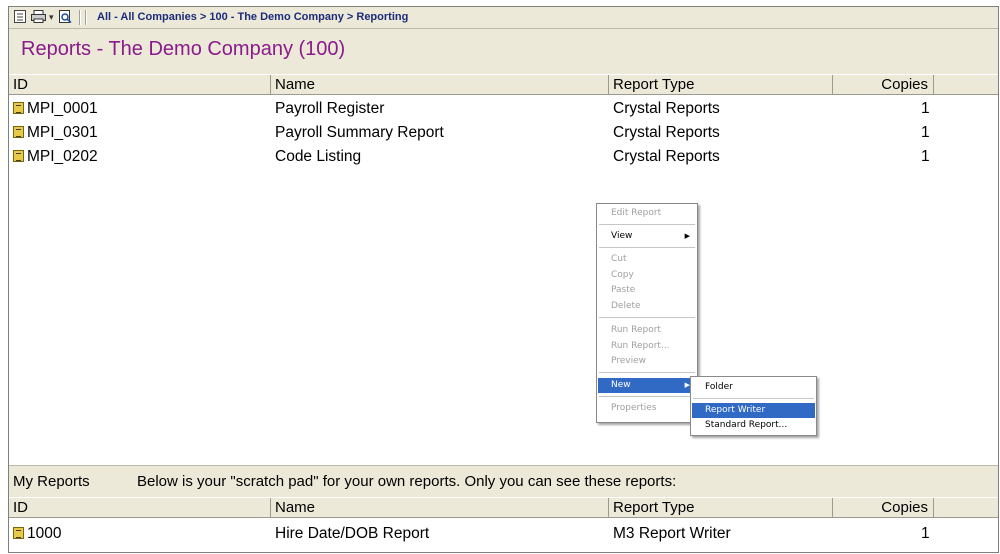 This screenshot has height=554, width=1000. I want to click on report-name: Payroll Summary Report, so click(359, 132).